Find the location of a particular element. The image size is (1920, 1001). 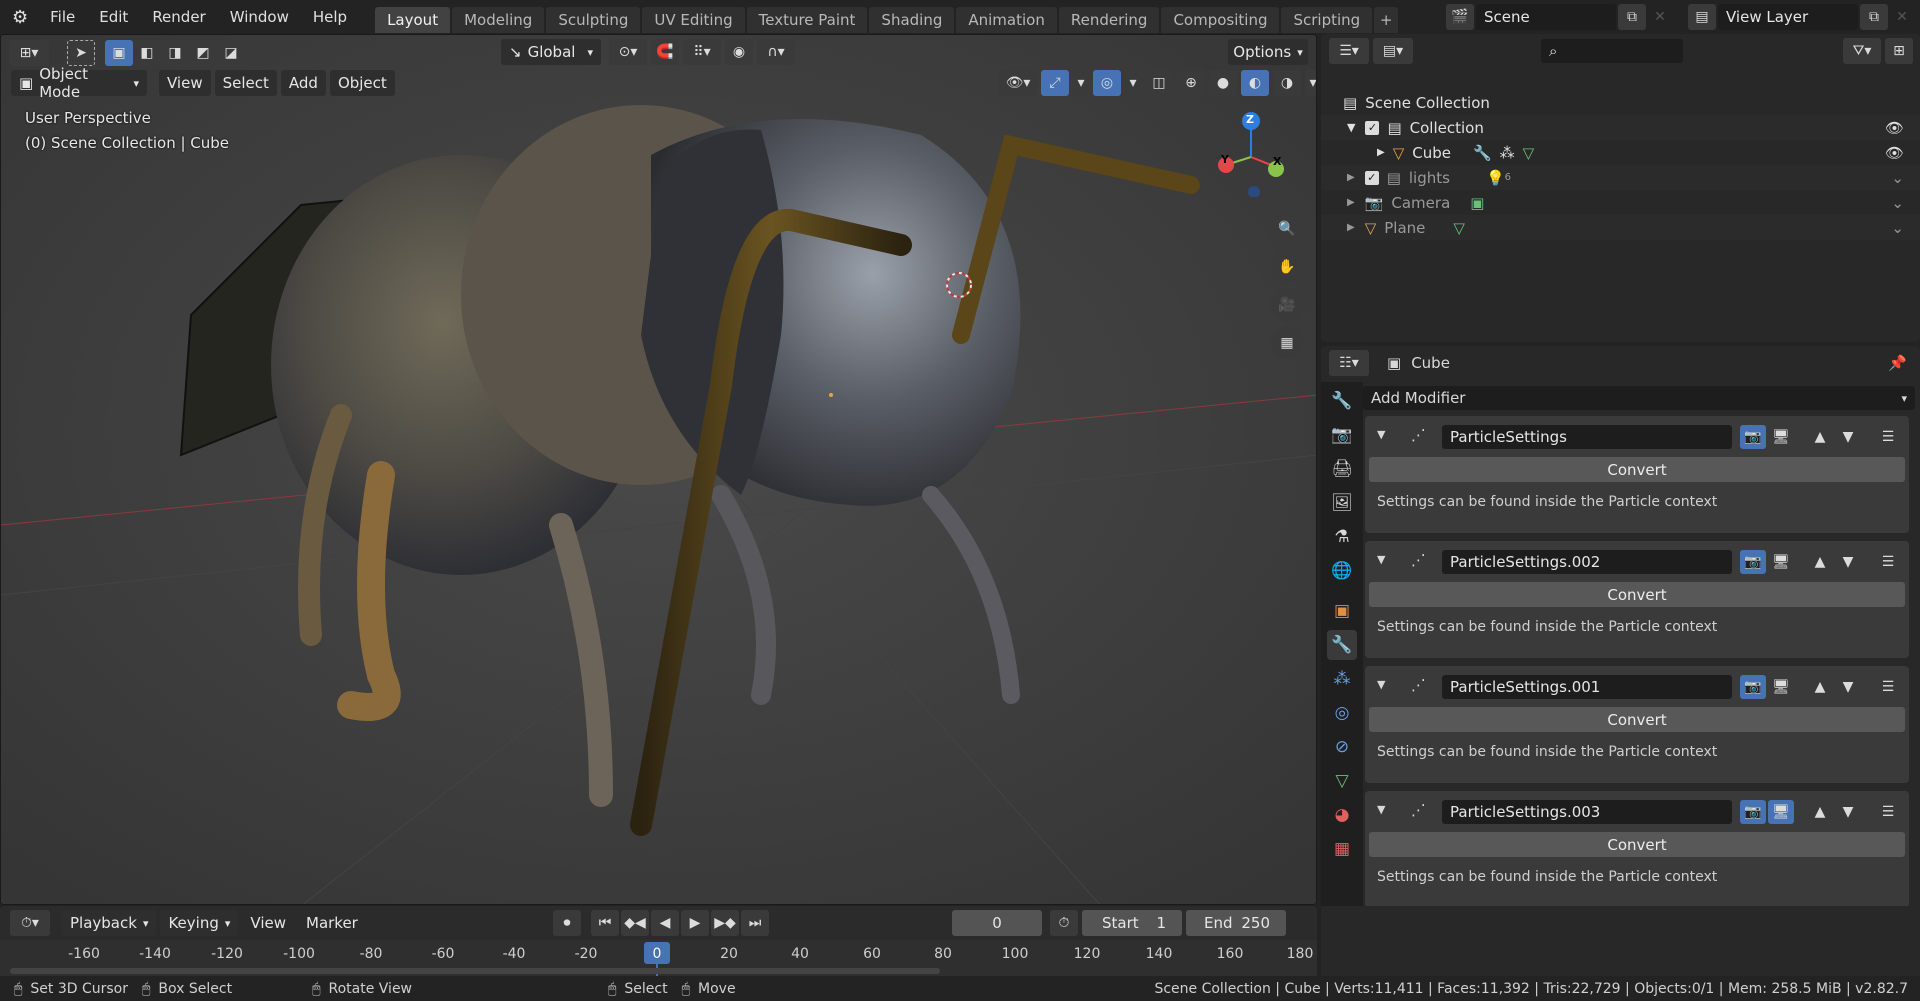

blender-logo-icon: ⚙ is located at coordinates (19, 17).